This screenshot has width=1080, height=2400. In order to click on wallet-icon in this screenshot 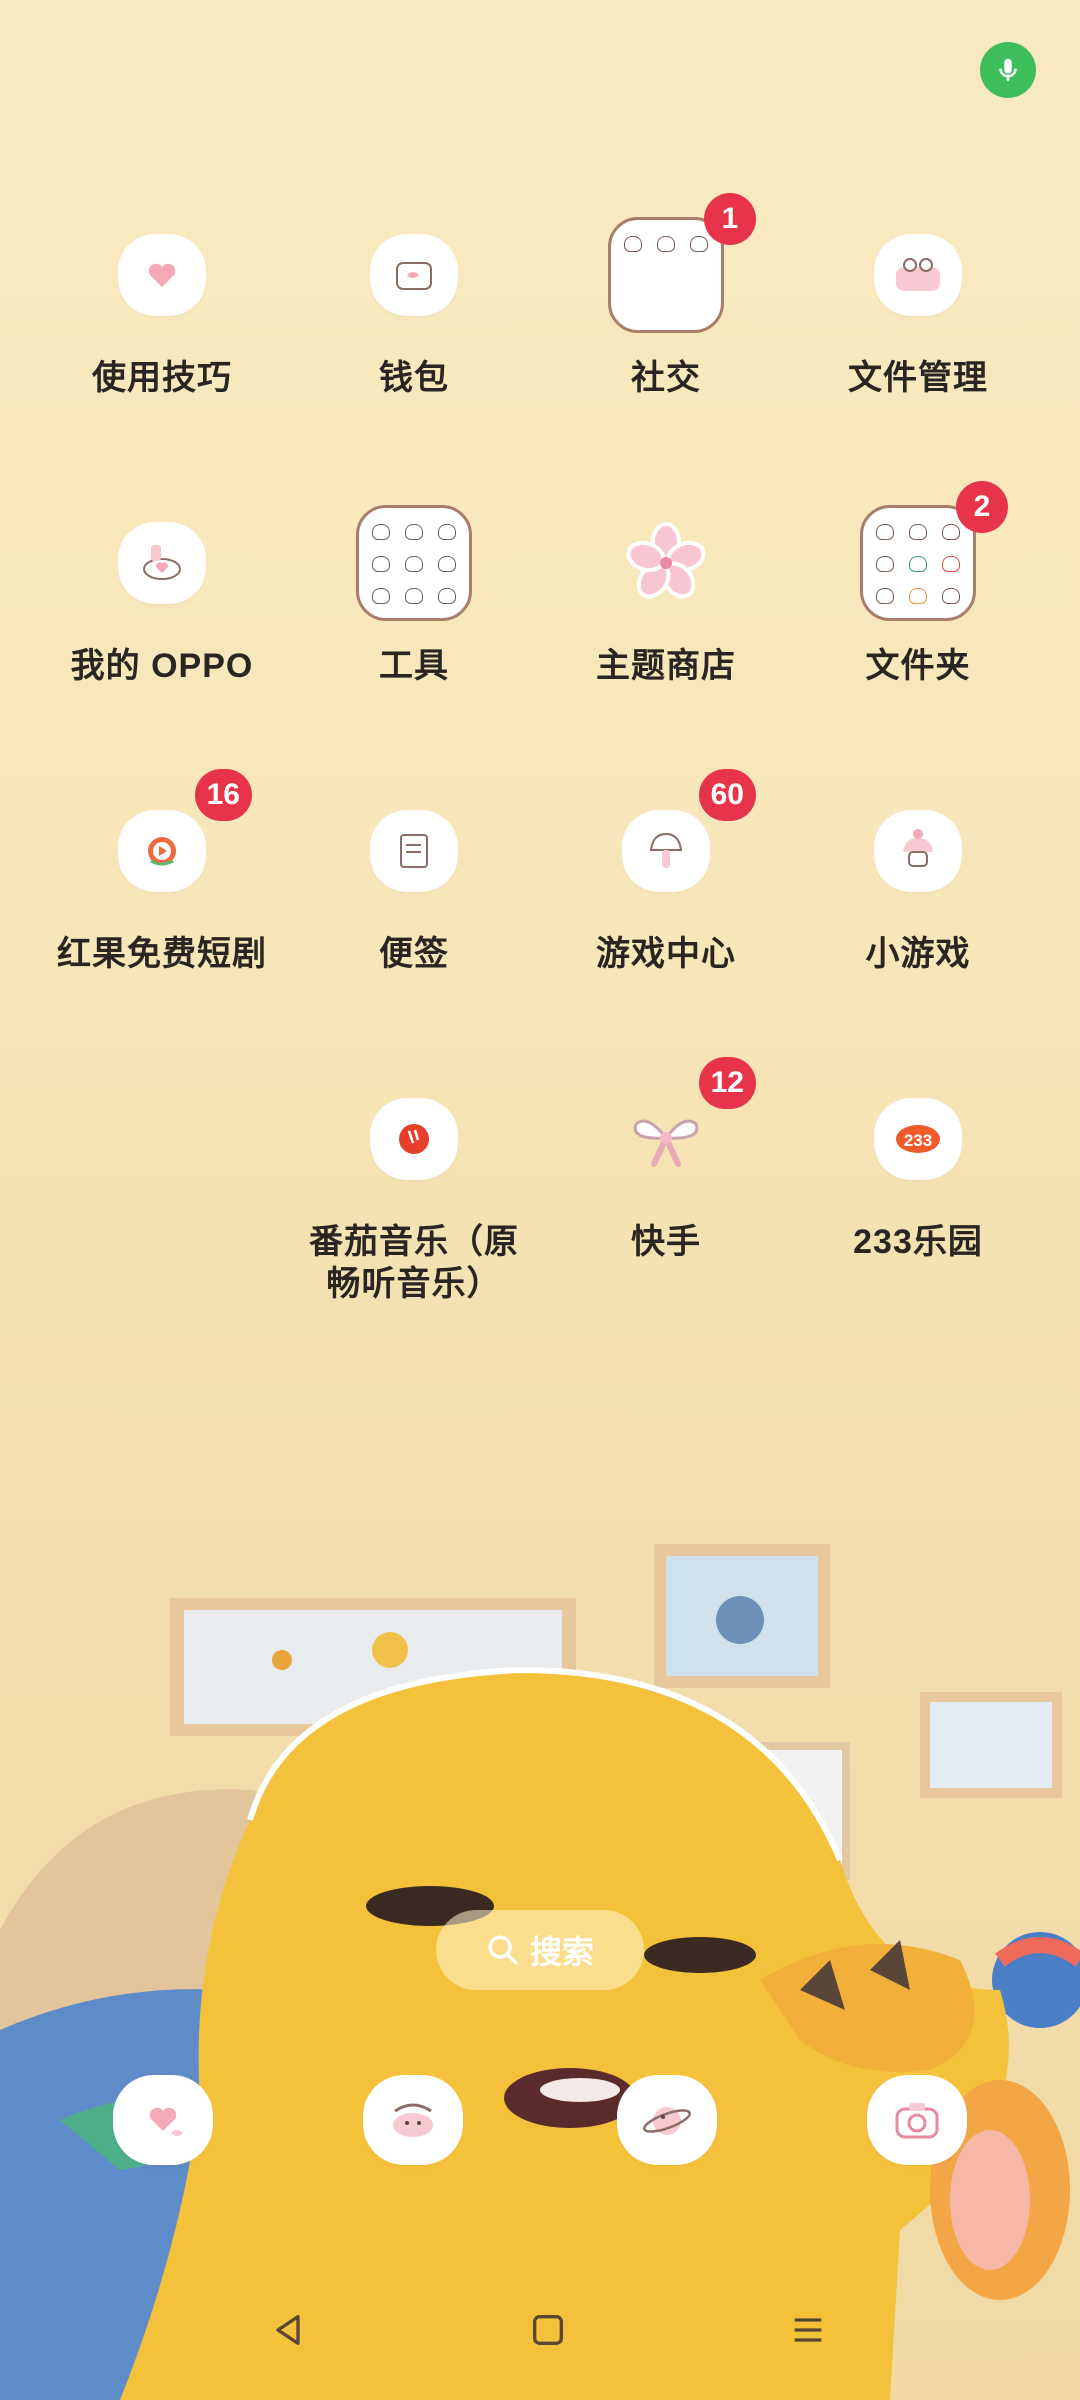, I will do `click(414, 275)`.